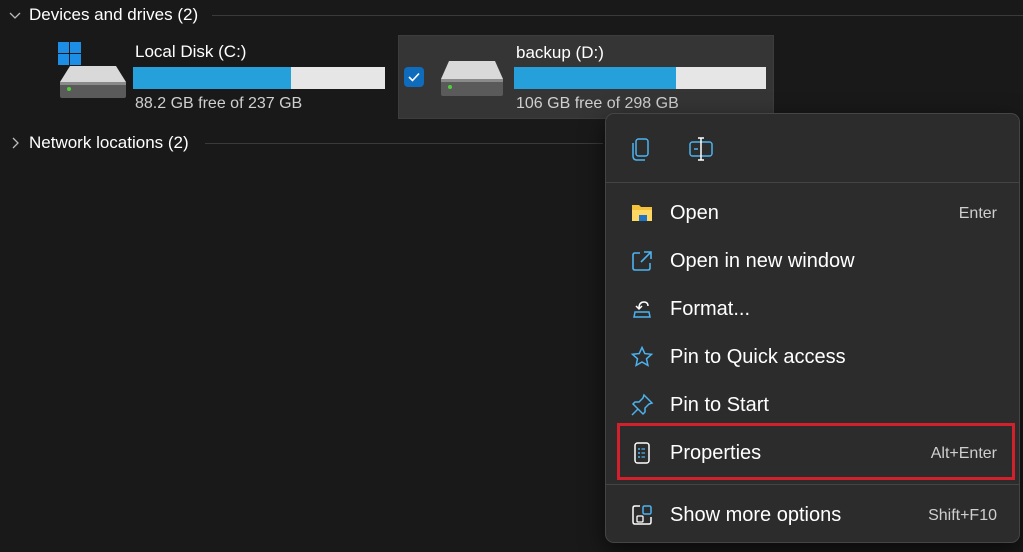 This screenshot has width=1023, height=552. Describe the element at coordinates (597, 103) in the screenshot. I see `drive-free-space: 106 GB free of 298 GB` at that location.